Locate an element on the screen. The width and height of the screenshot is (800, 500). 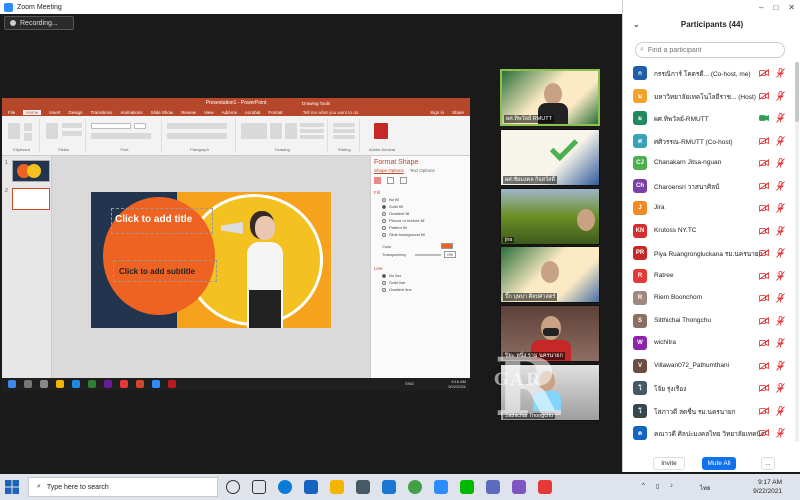
fill-option: Picture or texture fill is located at coordinates (424, 220).